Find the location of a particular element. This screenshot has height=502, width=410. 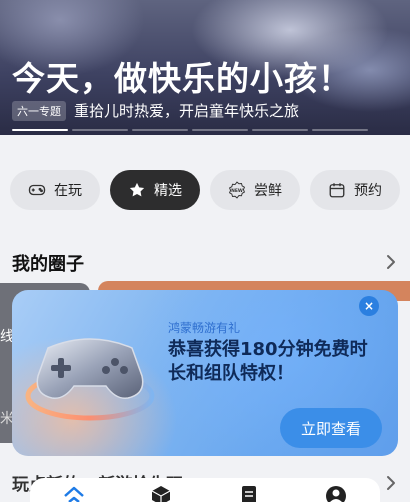

star-icon is located at coordinates (137, 189).